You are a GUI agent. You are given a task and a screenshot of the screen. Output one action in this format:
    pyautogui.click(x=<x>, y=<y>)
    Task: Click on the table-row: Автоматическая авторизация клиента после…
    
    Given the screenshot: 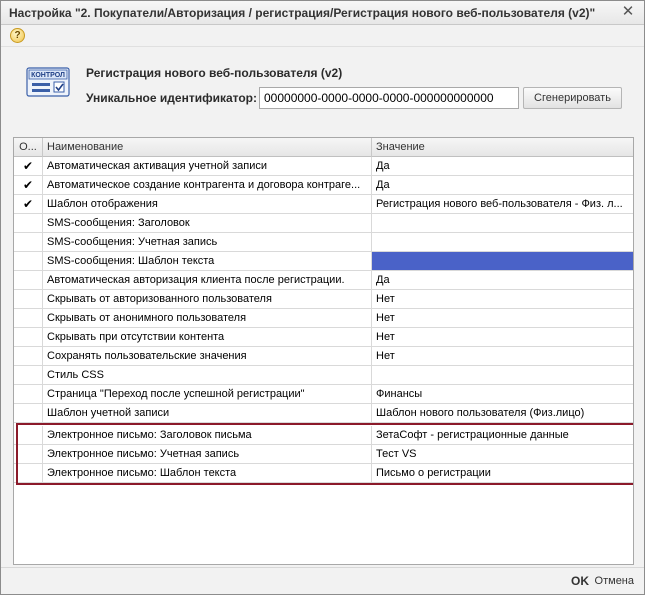 What is the action you would take?
    pyautogui.click(x=323, y=280)
    